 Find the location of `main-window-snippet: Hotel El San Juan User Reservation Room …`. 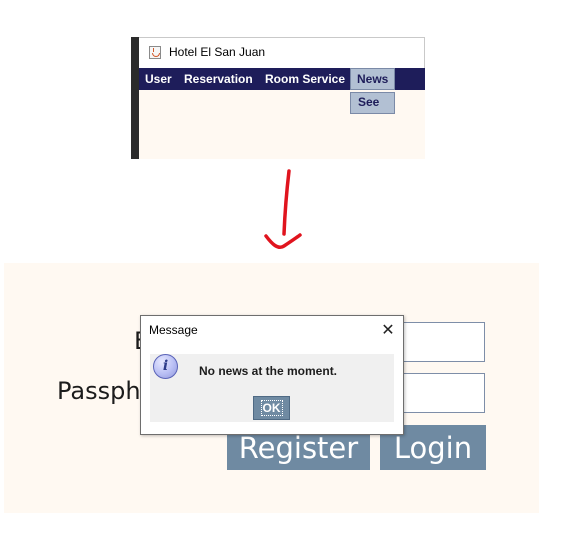

main-window-snippet: Hotel El San Juan User Reservation Room … is located at coordinates (278, 98).